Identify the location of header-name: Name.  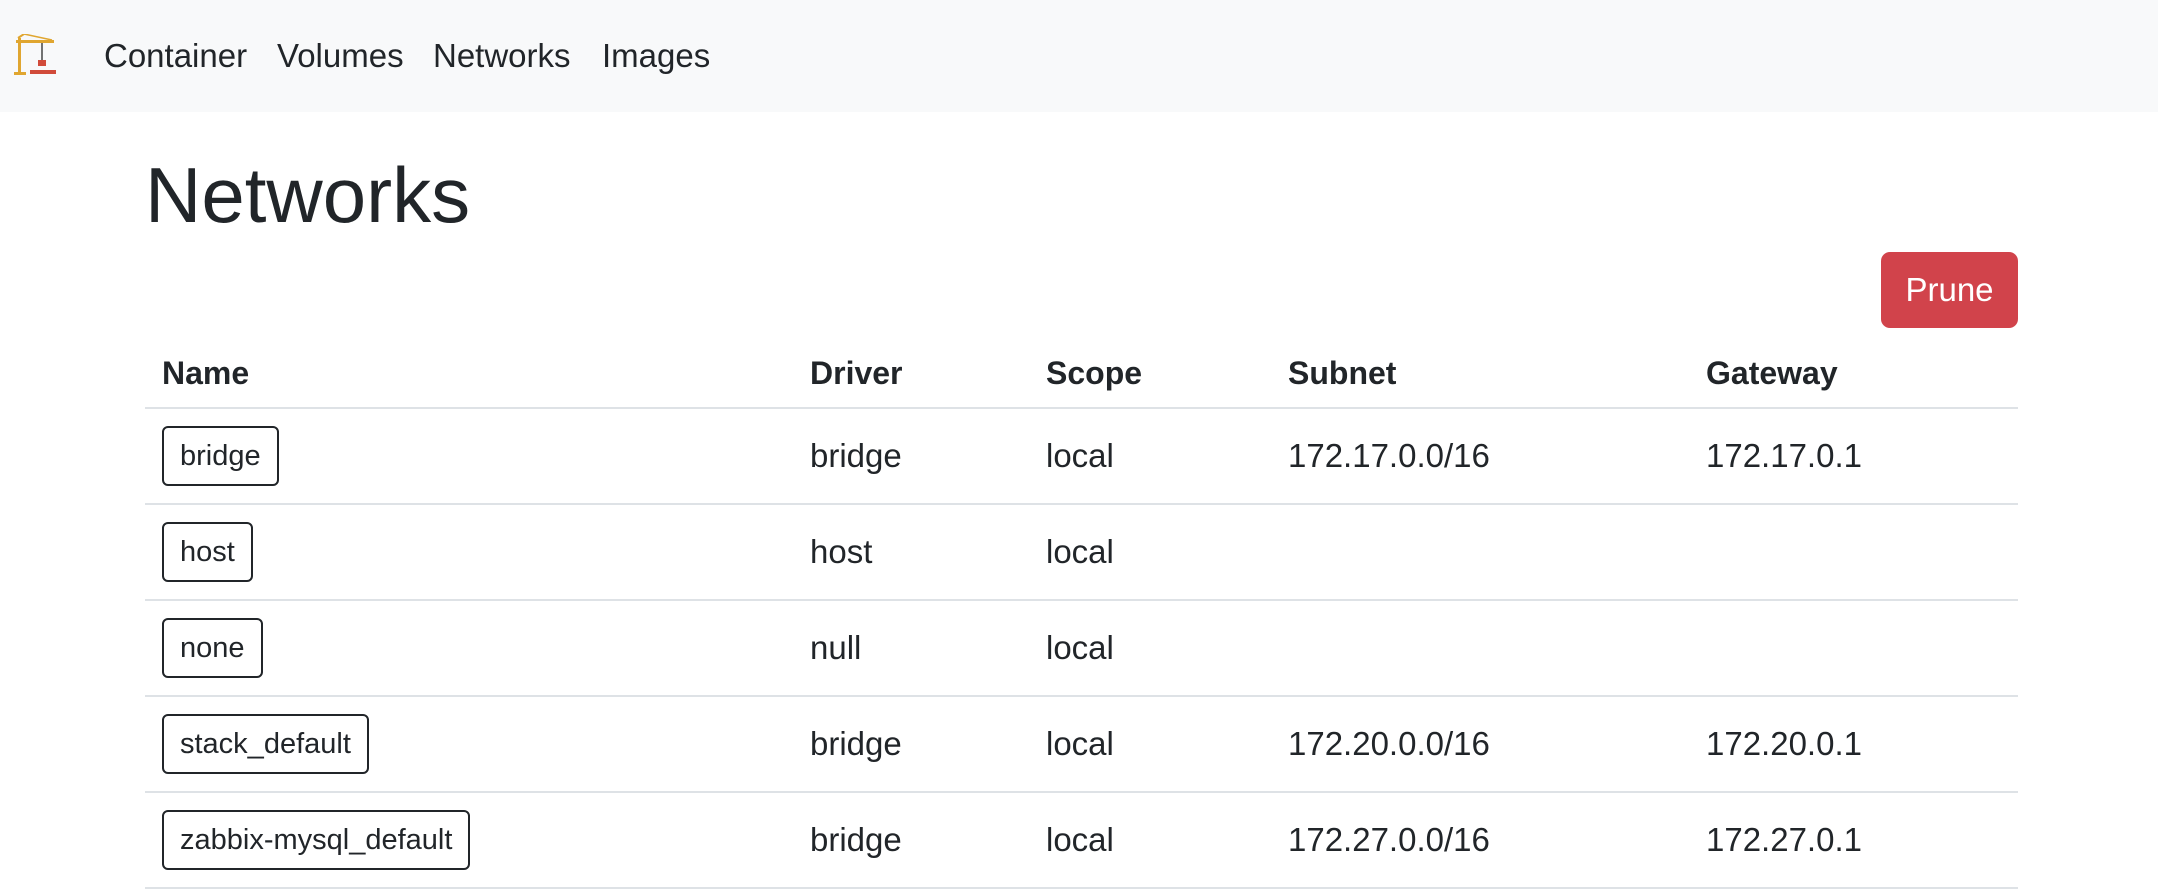
(469, 374).